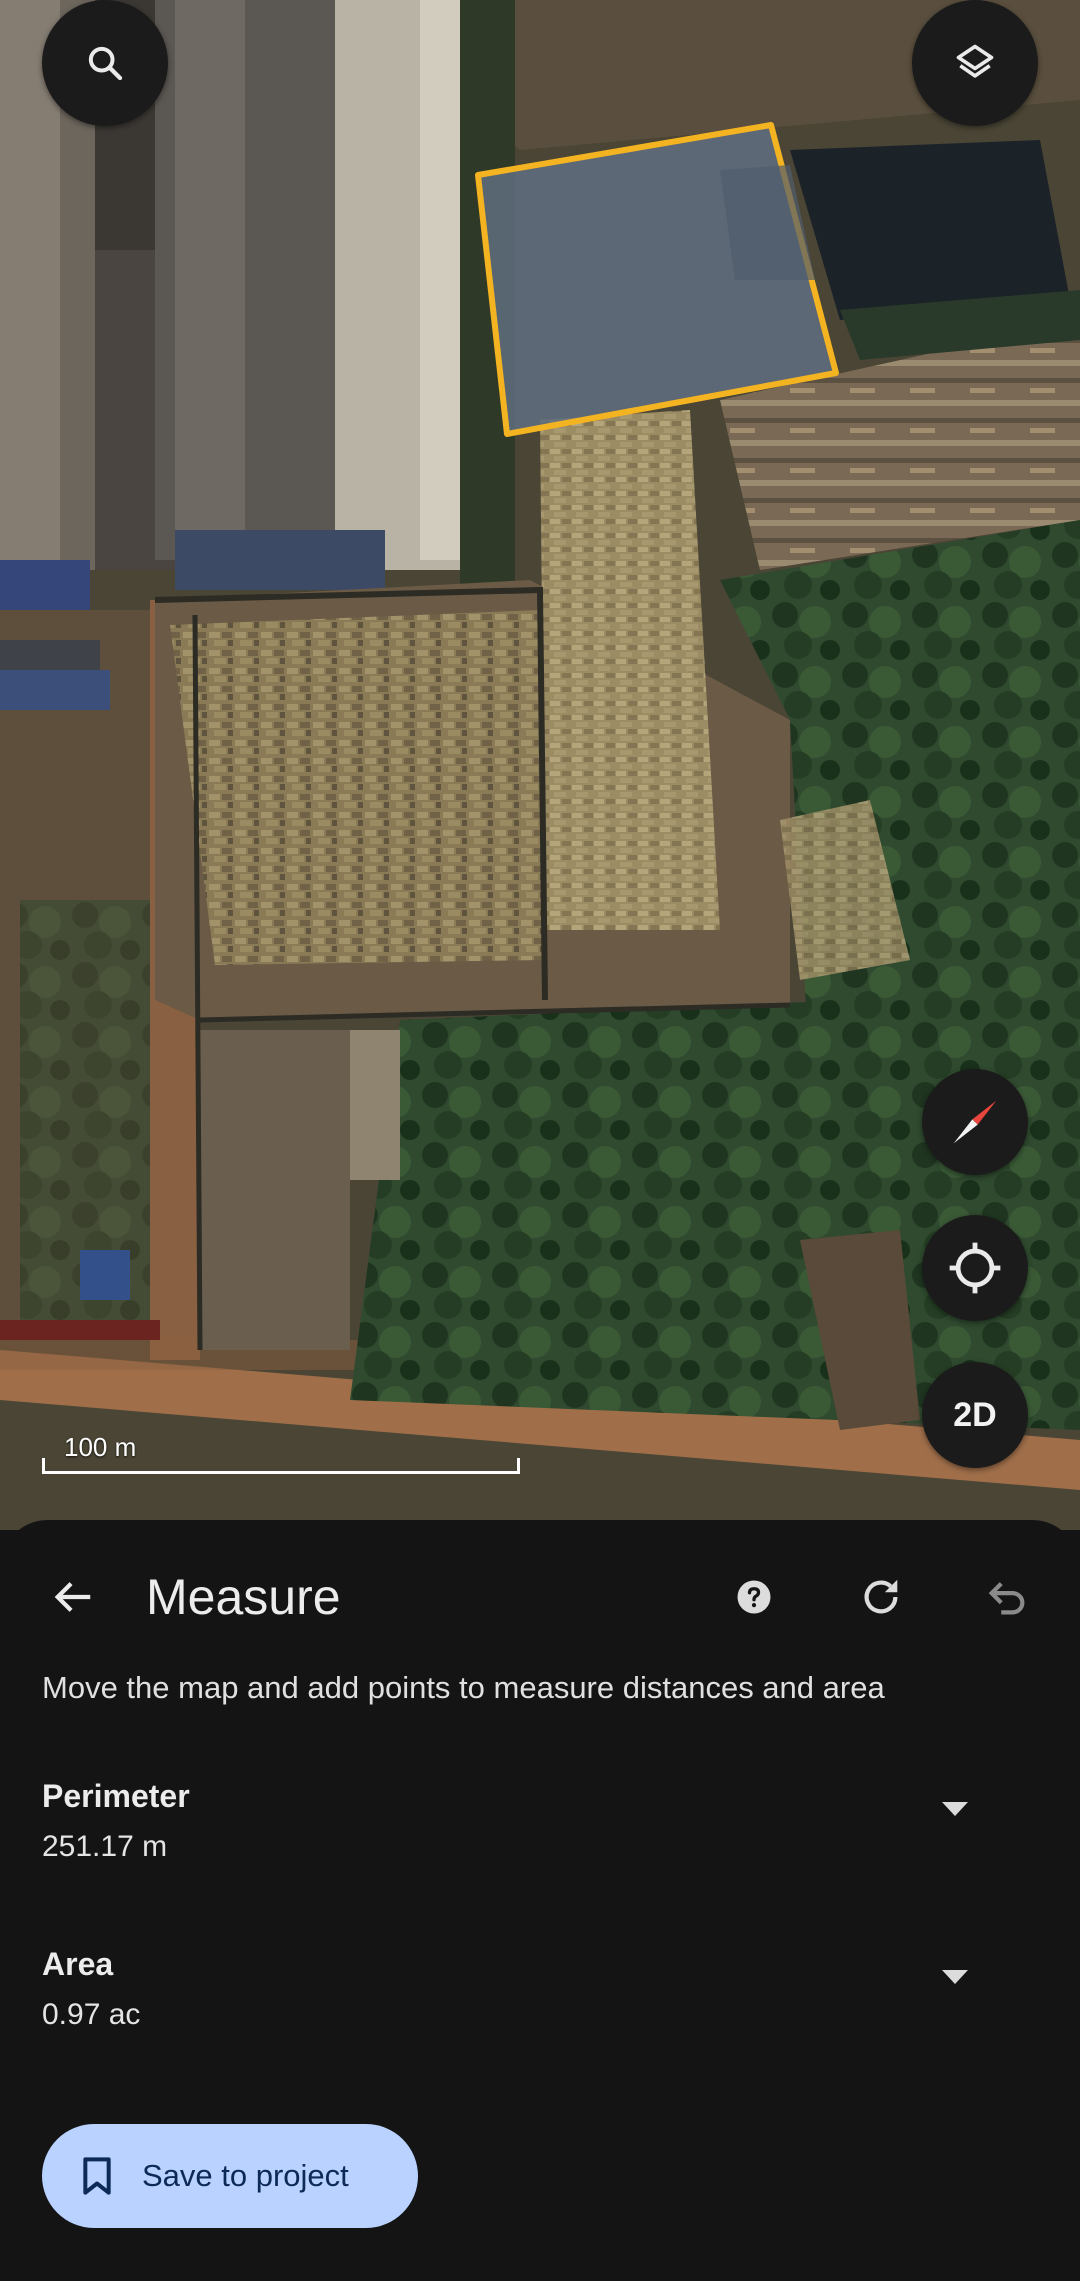  Describe the element at coordinates (540, 1833) in the screenshot. I see `perimeter-row: Perimeter 251.17 m` at that location.